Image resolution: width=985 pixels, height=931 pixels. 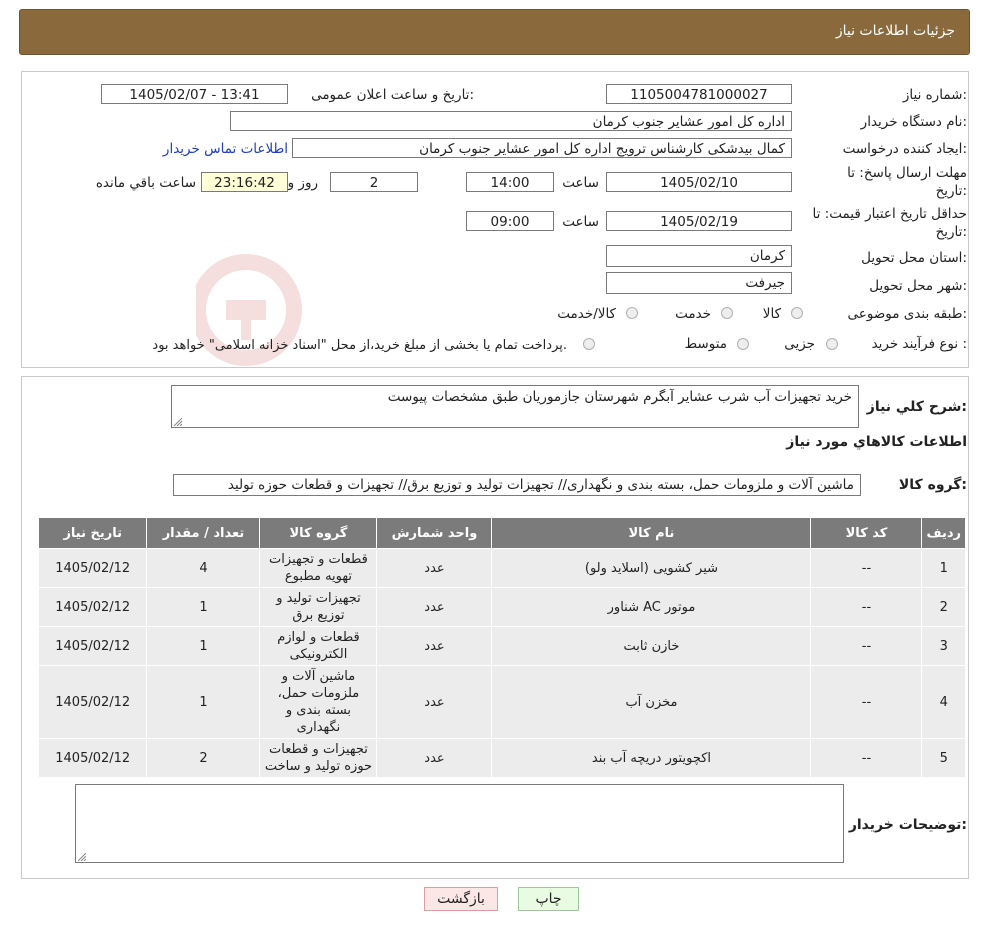 What do you see at coordinates (434, 533) in the screenshot?
I see `col-unit-header: واحد شمارش` at bounding box center [434, 533].